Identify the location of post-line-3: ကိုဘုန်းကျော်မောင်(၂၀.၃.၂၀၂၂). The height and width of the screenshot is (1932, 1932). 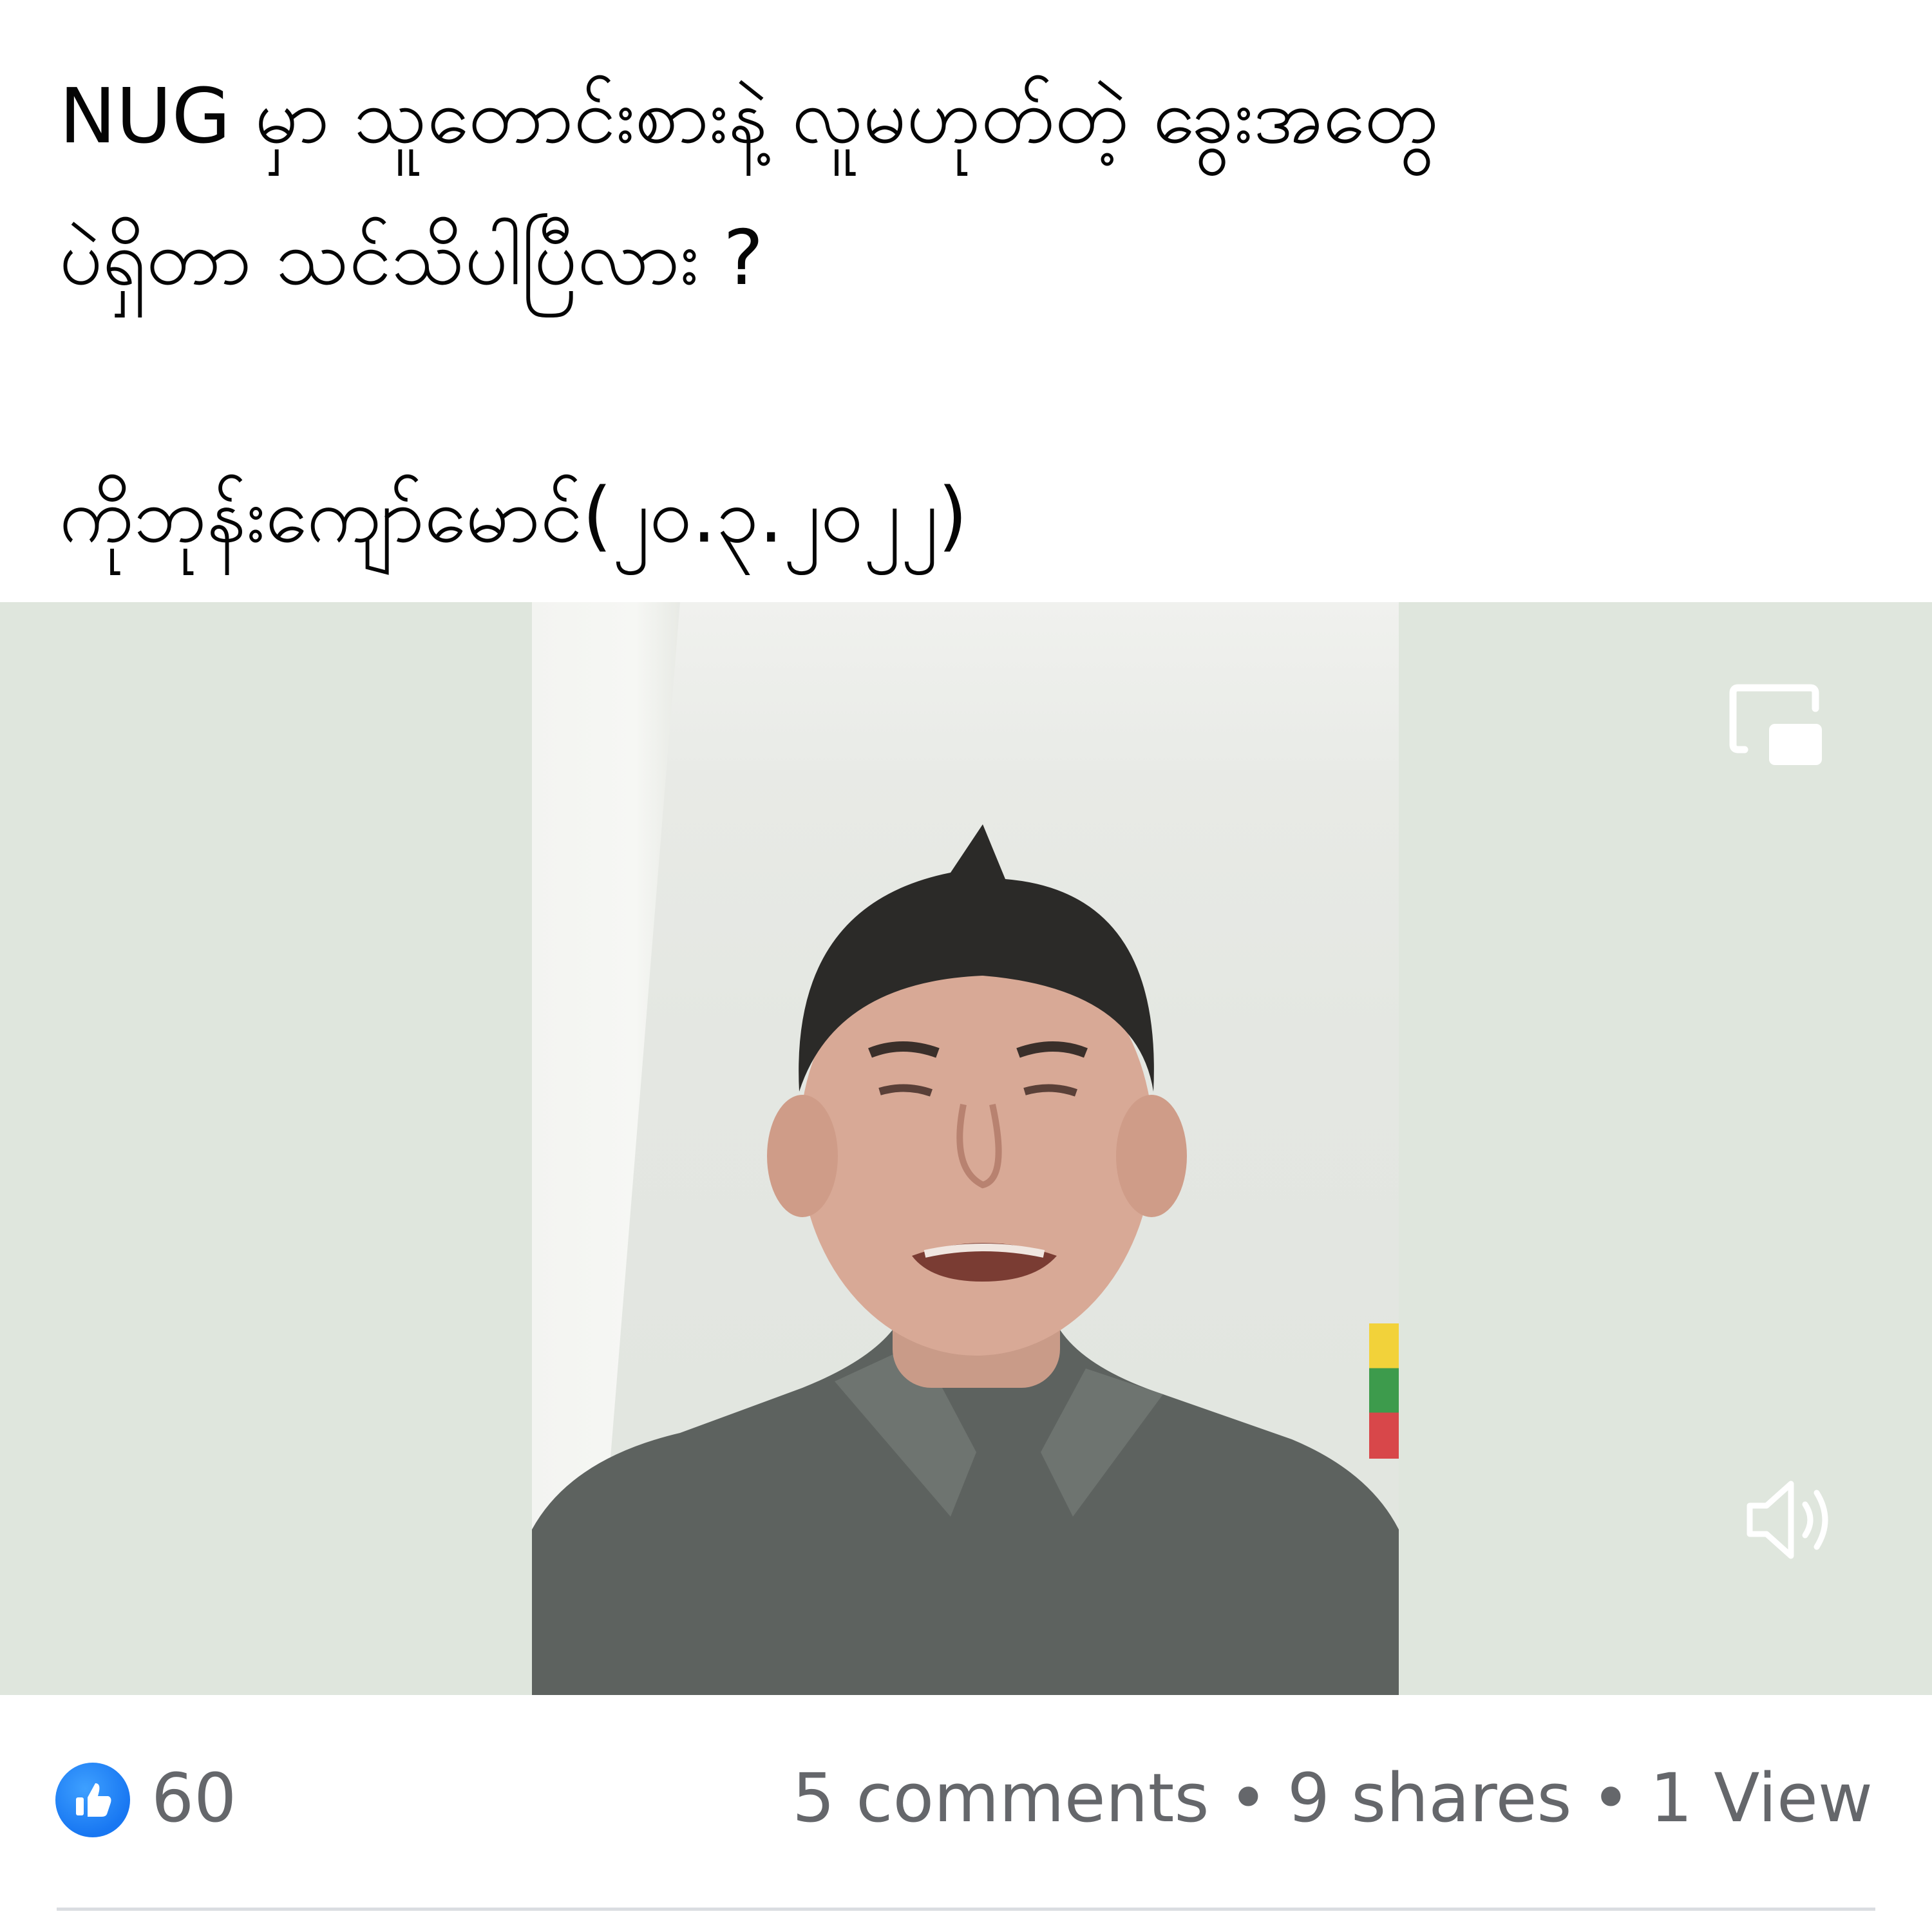
(513, 515).